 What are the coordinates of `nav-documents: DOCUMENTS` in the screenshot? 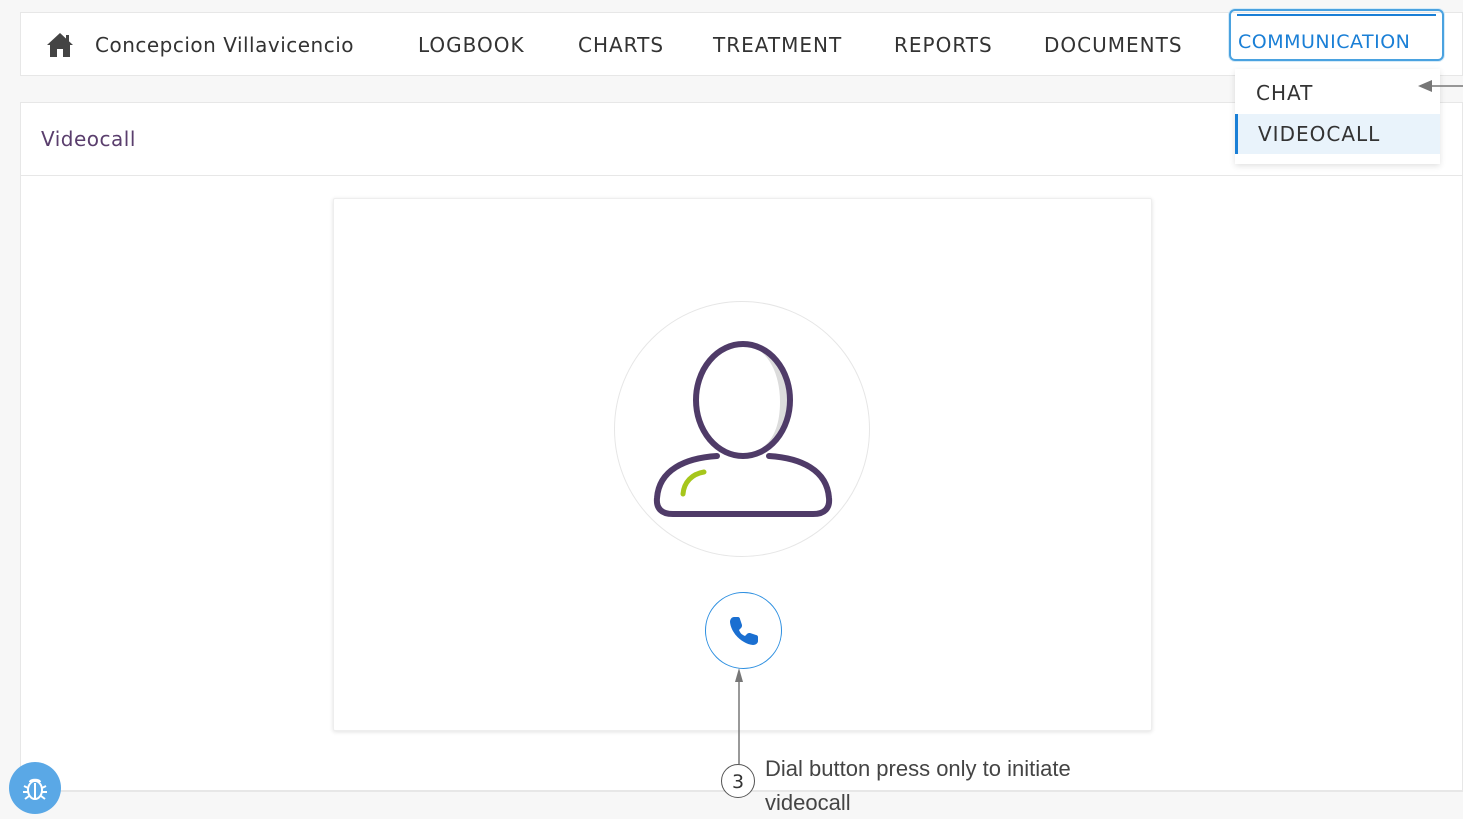 It's located at (1113, 45).